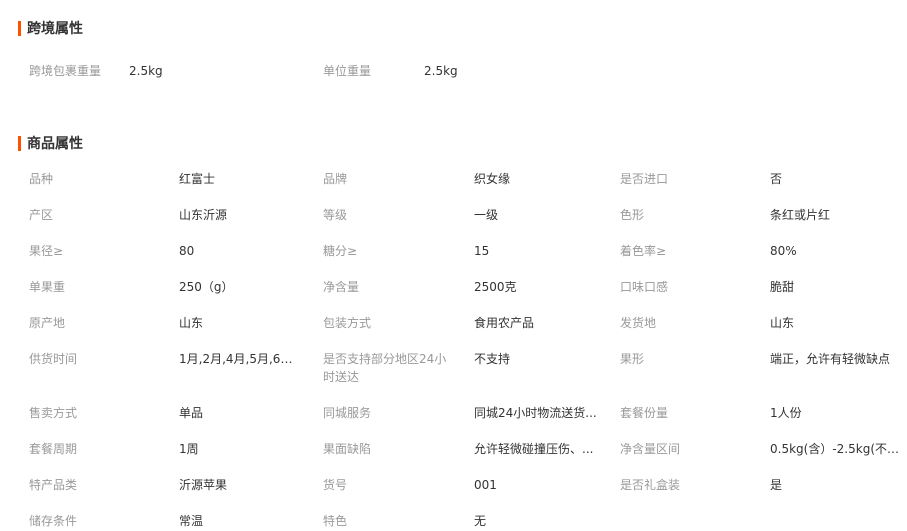 The image size is (907, 531). Describe the element at coordinates (41, 179) in the screenshot. I see `attr-label: 品种` at that location.